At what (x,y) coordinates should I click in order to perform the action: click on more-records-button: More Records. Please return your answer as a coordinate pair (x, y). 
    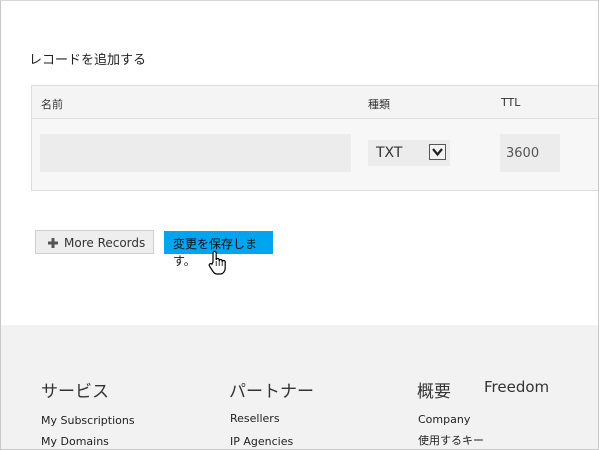
    Looking at the image, I should click on (94, 242).